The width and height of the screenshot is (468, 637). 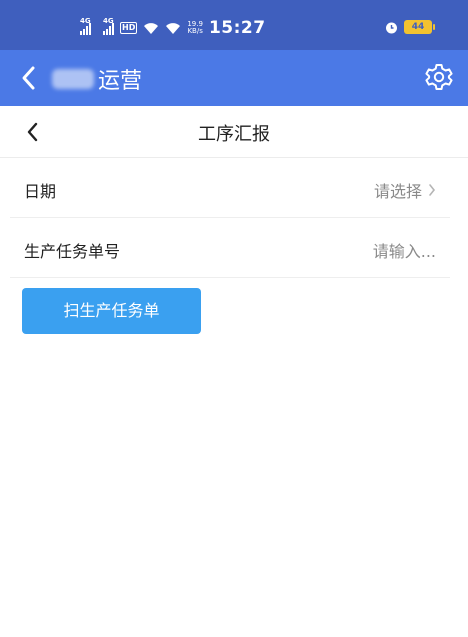 I want to click on task-no-label: 生产任务单号, so click(x=72, y=251).